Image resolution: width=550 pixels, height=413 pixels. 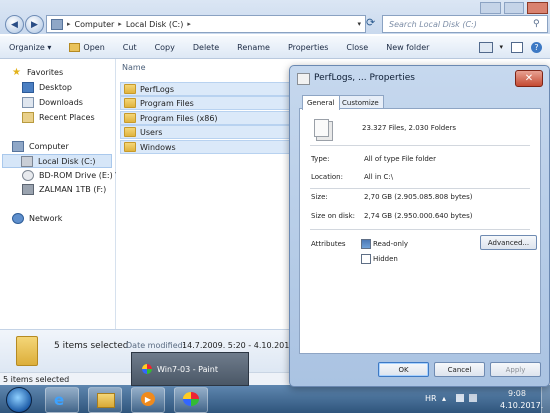 What do you see at coordinates (431, 398) in the screenshot?
I see `language-indicator: HR` at bounding box center [431, 398].